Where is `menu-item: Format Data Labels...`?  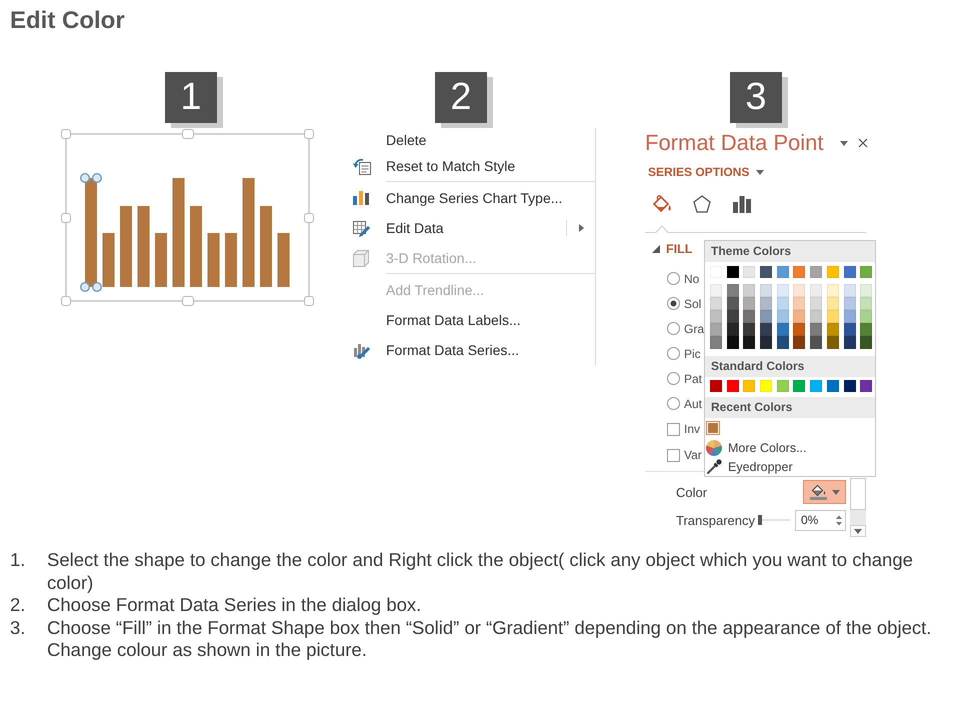
menu-item: Format Data Labels... is located at coordinates (472, 320).